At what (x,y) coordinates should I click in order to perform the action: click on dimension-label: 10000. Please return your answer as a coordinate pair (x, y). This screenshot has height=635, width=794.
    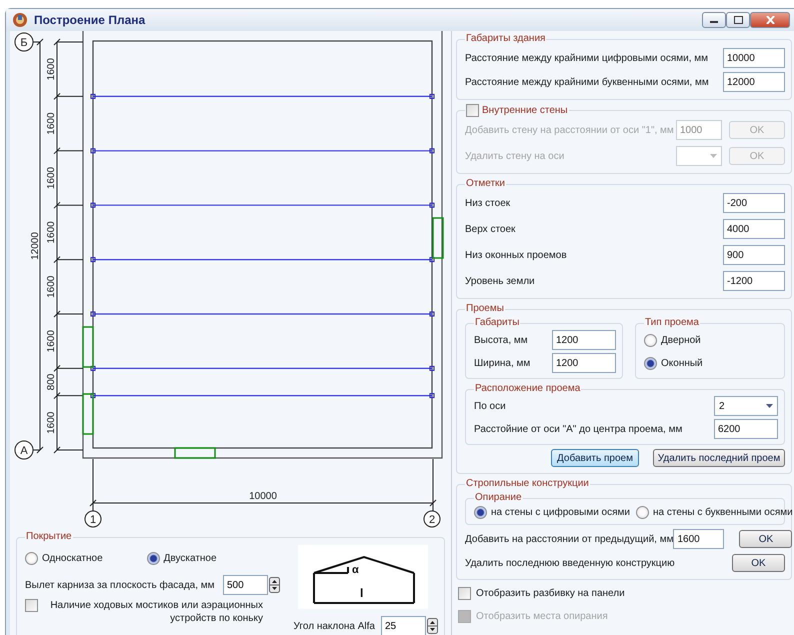
    Looking at the image, I should click on (263, 496).